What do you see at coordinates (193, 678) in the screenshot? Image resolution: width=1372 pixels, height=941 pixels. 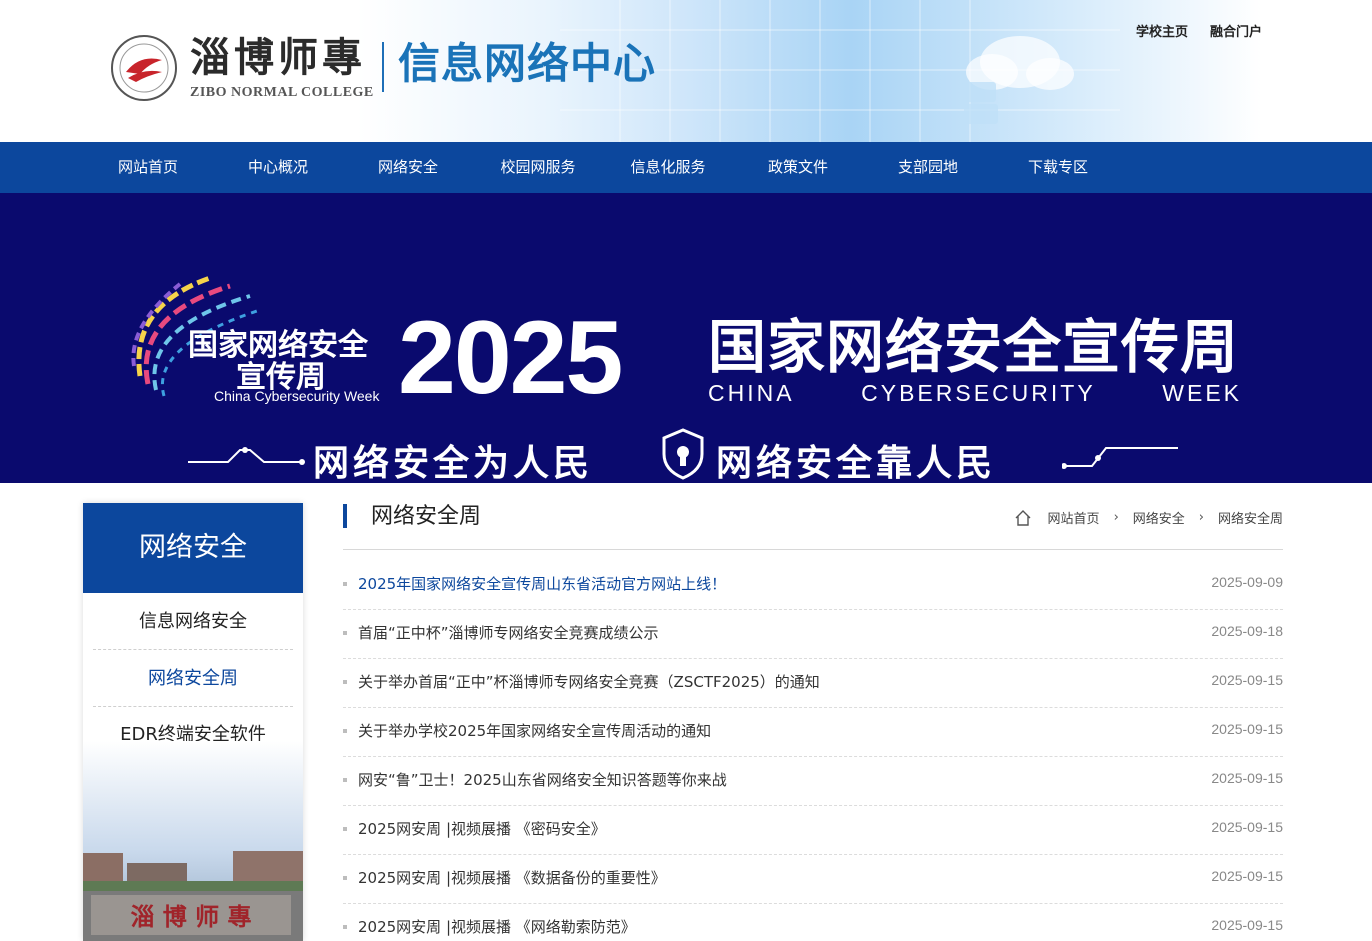 I see `sidebar-item-security-week: 网络安全周` at bounding box center [193, 678].